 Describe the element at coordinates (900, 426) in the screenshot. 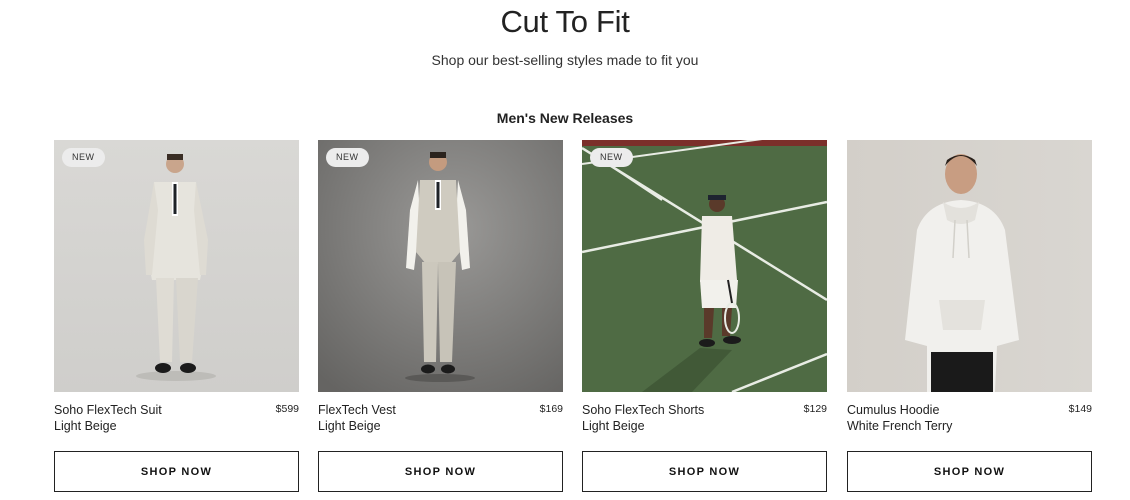

I see `product-variant: White French Terry` at that location.